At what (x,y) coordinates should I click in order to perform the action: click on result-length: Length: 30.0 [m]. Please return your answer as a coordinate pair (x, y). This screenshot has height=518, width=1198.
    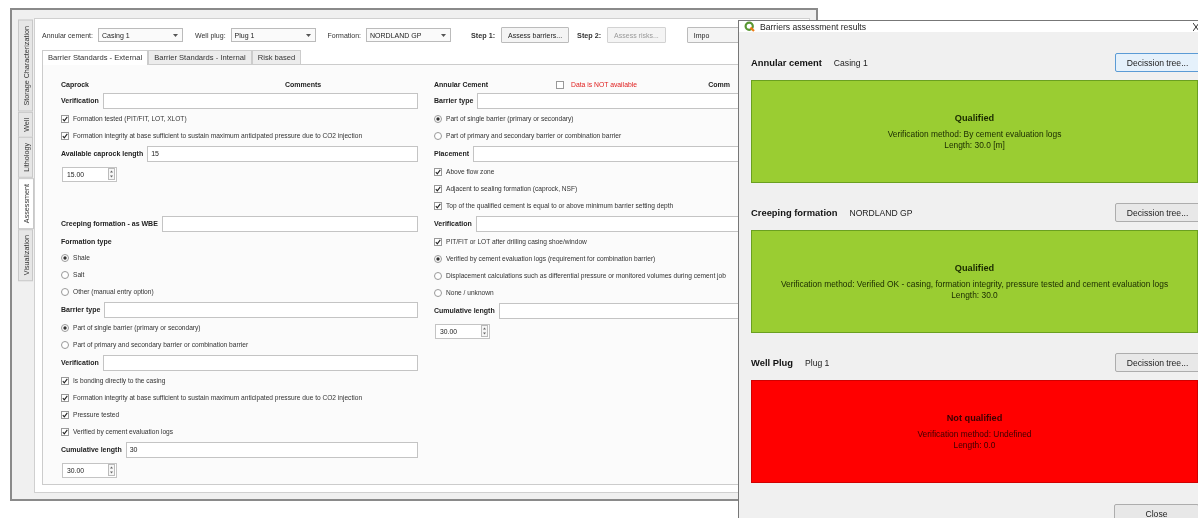
    Looking at the image, I should click on (974, 145).